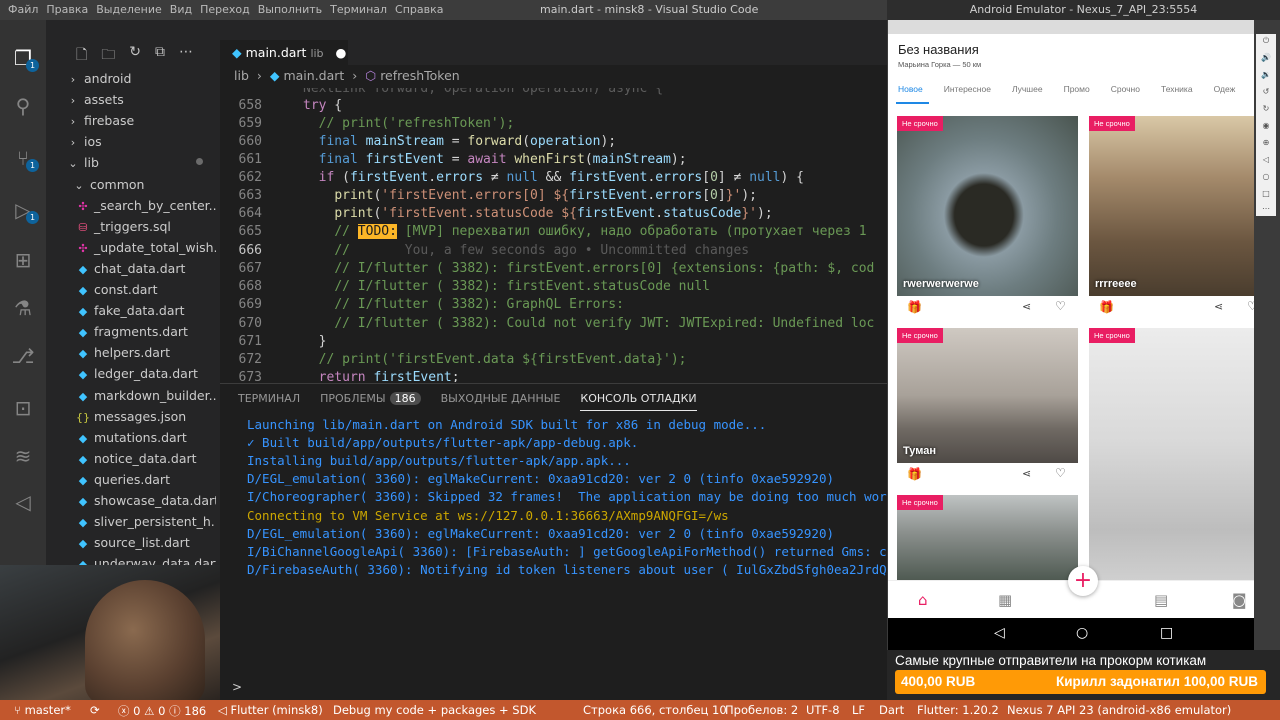 The height and width of the screenshot is (720, 1280). What do you see at coordinates (108, 56) in the screenshot?
I see `new-folder-icon: 🗀` at bounding box center [108, 56].